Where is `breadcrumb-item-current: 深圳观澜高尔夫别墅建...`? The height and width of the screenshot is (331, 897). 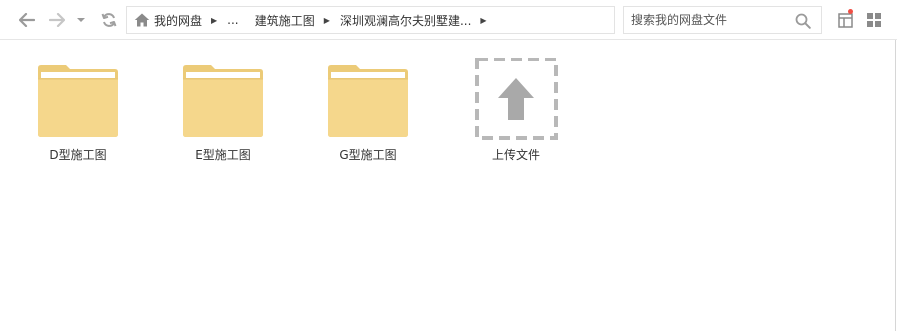
breadcrumb-item-current: 深圳观澜高尔夫别墅建... is located at coordinates (405, 20).